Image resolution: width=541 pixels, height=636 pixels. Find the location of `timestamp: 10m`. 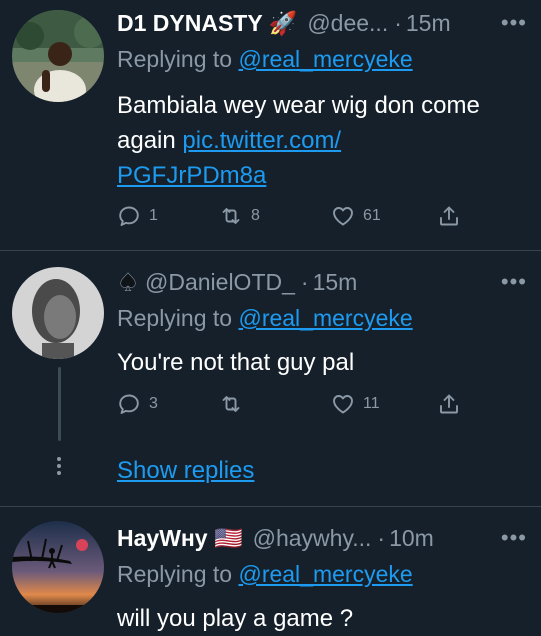

timestamp: 10m is located at coordinates (411, 538).